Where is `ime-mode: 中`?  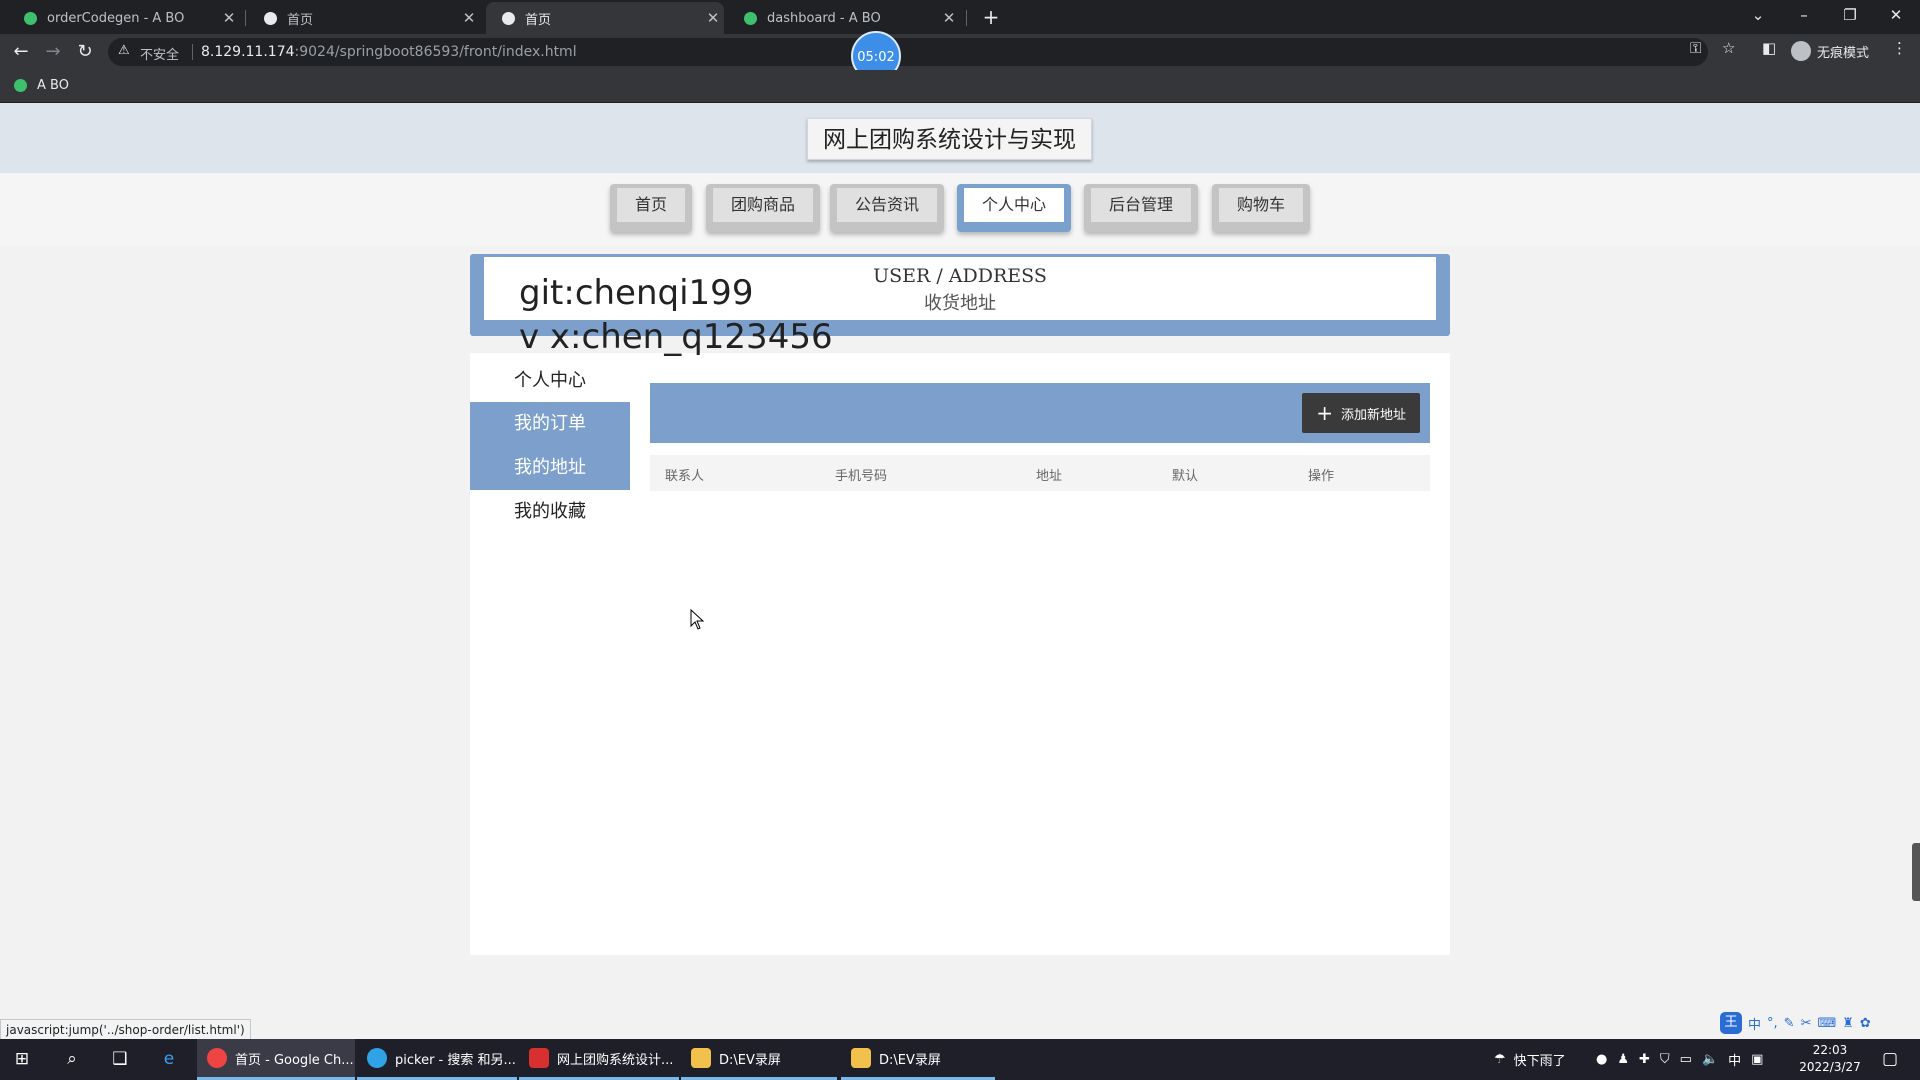 ime-mode: 中 is located at coordinates (1754, 1023).